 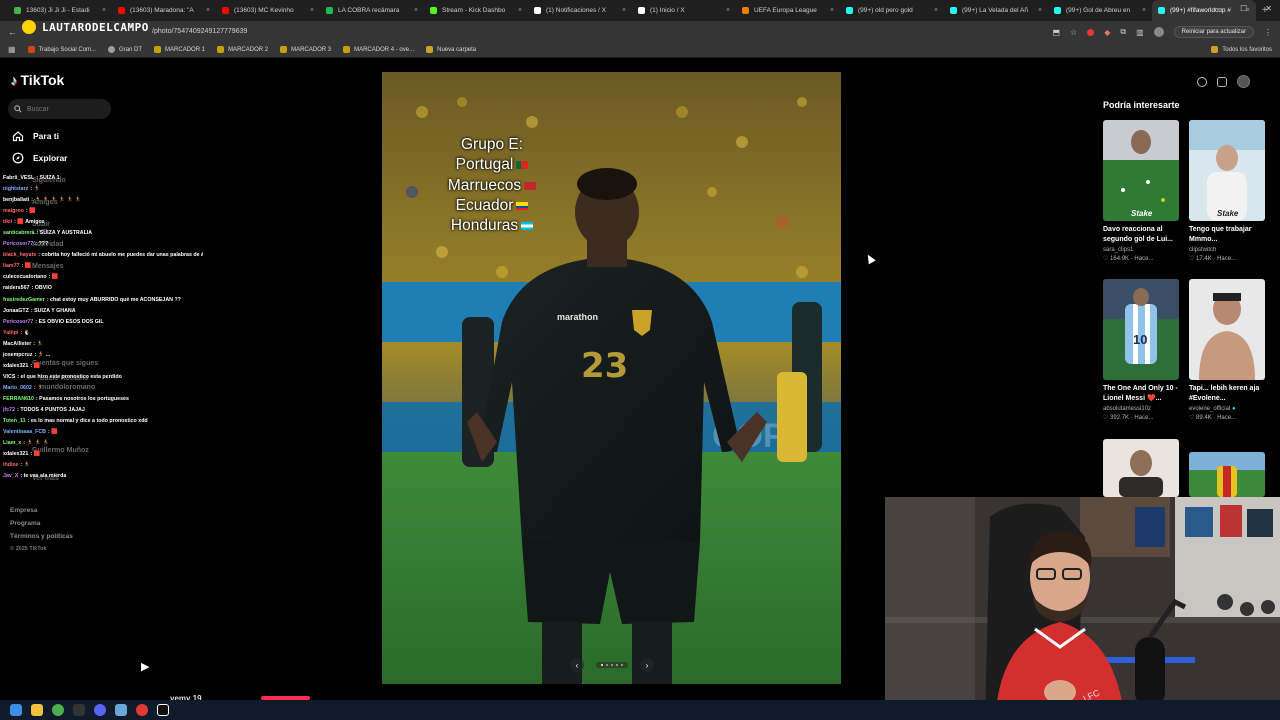 I want to click on suggestion-user: evolene_official ●, so click(x=1212, y=409).